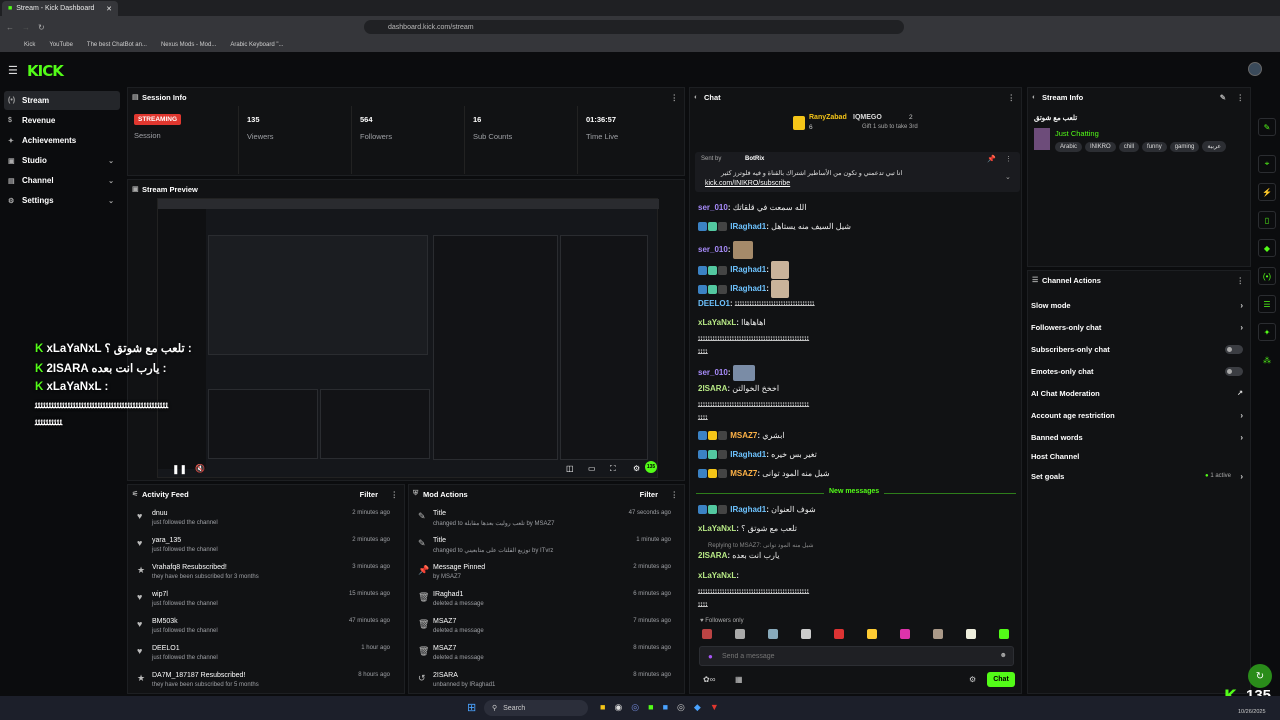 Image resolution: width=1280 pixels, height=720 pixels. I want to click on vscode-icon: ■, so click(665, 707).